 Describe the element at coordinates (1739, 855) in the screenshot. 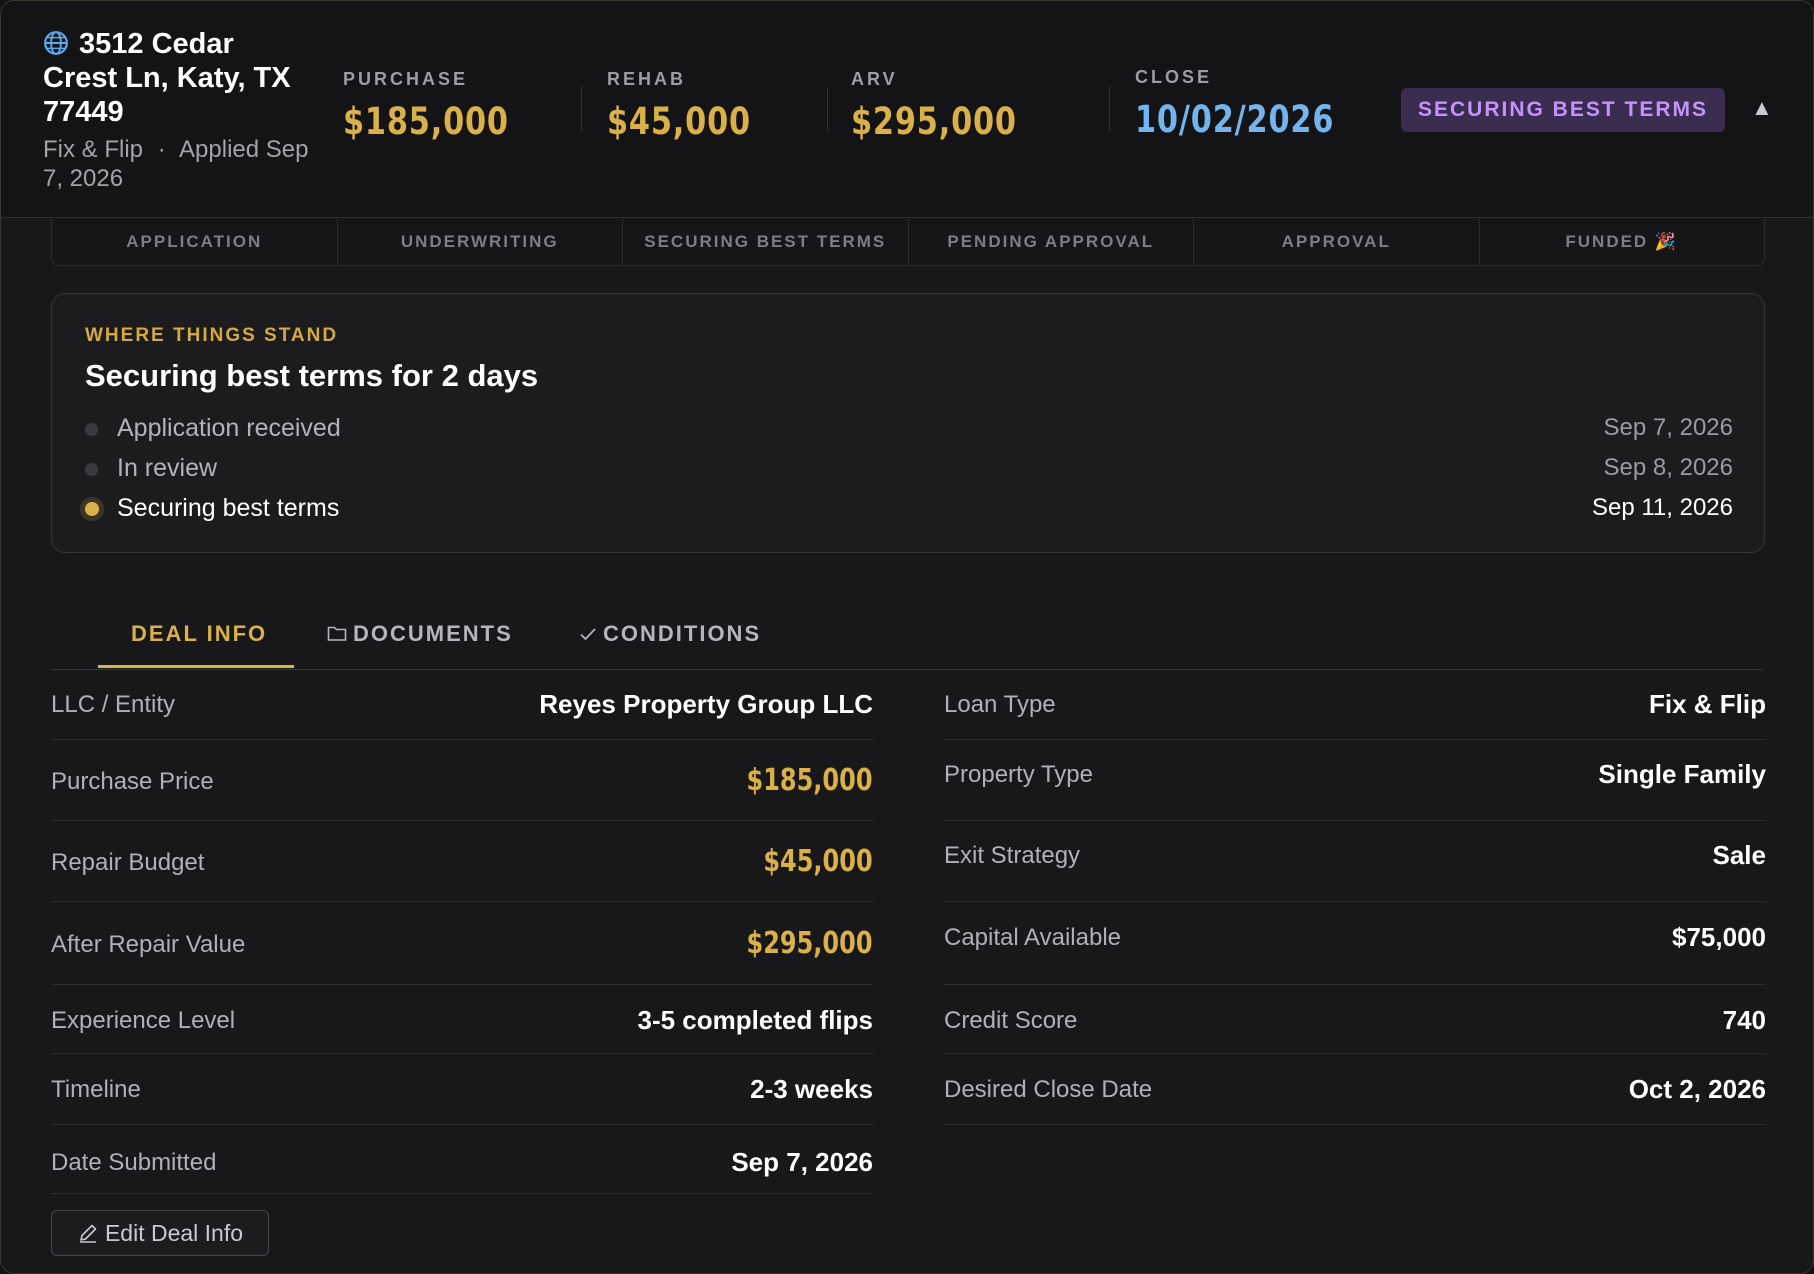

I see `field-value: Sale` at that location.